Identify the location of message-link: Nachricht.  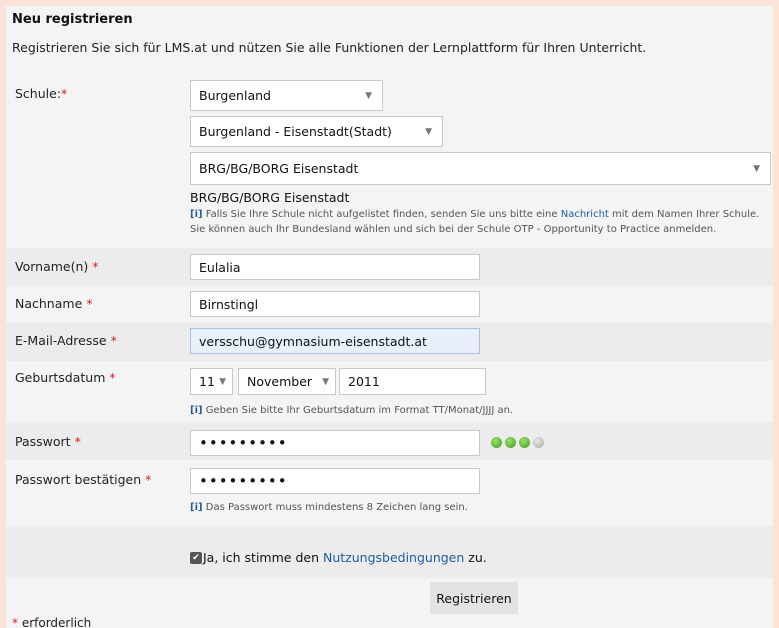
(585, 214).